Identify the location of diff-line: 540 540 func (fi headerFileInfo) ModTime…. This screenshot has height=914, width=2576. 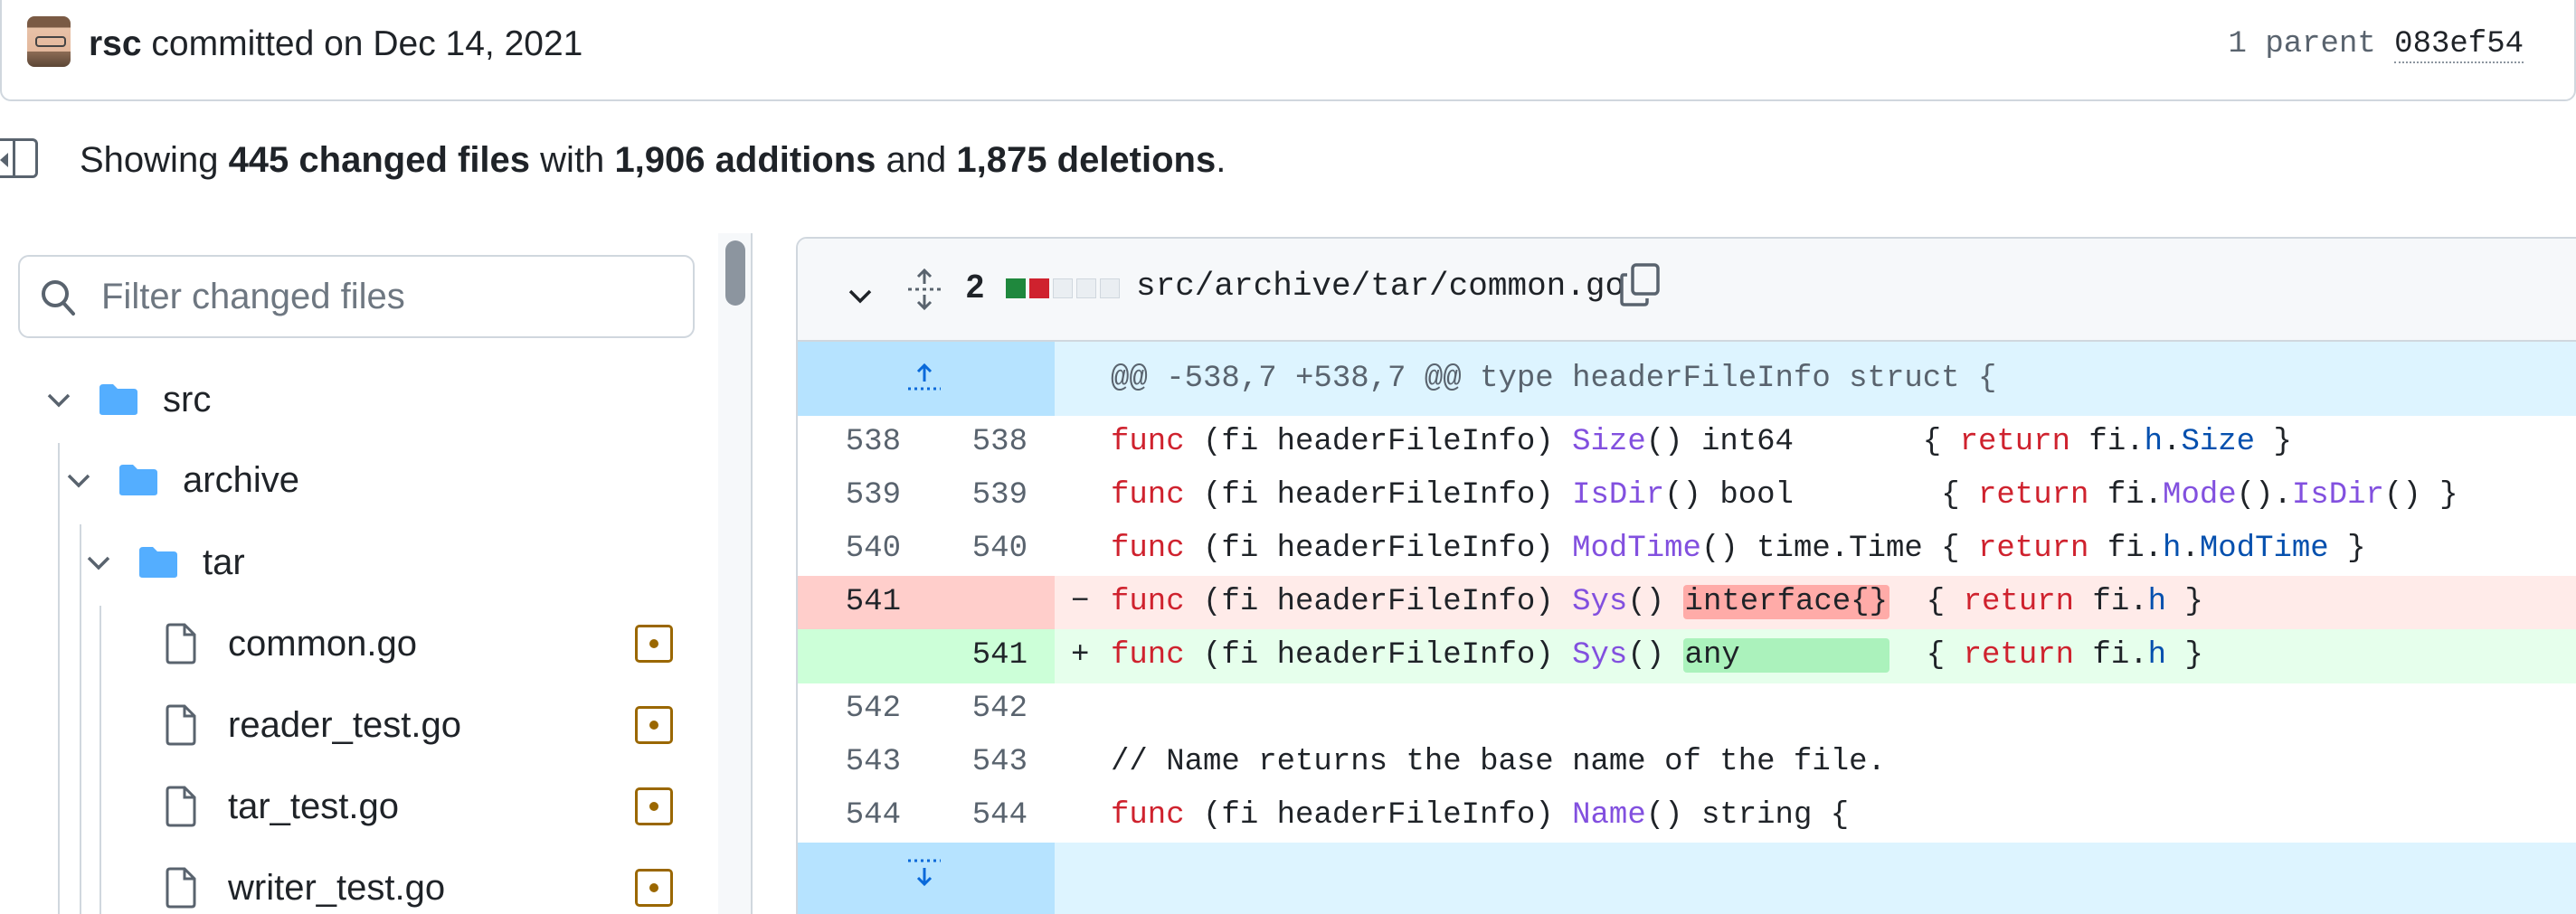
(1687, 550).